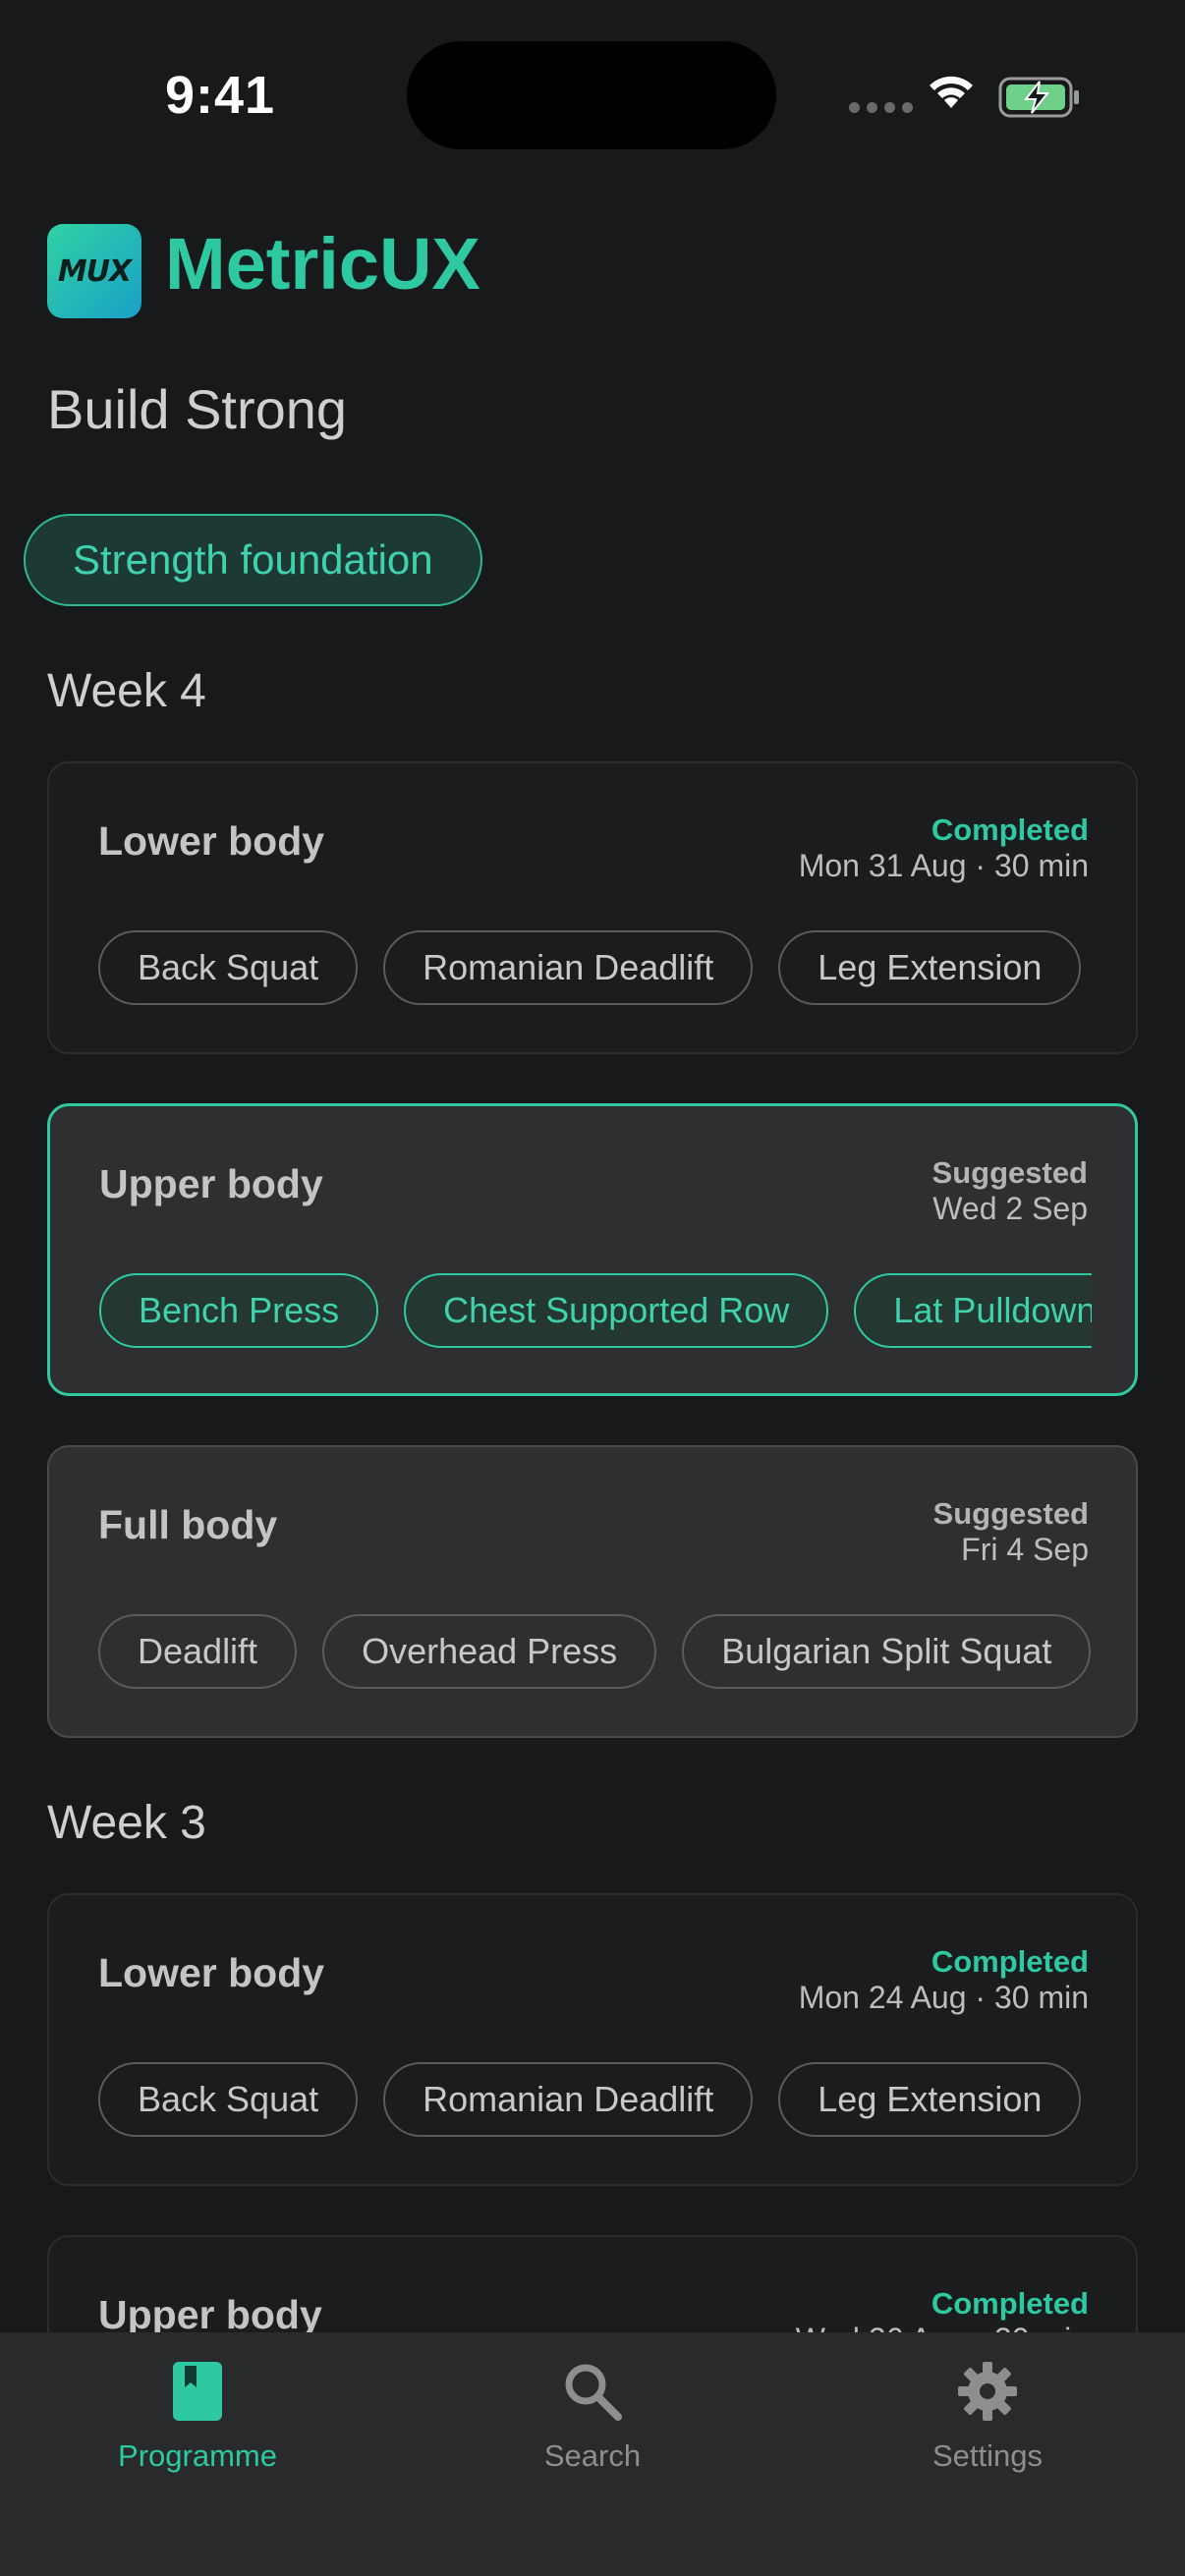 The image size is (1185, 2576). Describe the element at coordinates (198, 2455) in the screenshot. I see `tab-label: Programme` at that location.